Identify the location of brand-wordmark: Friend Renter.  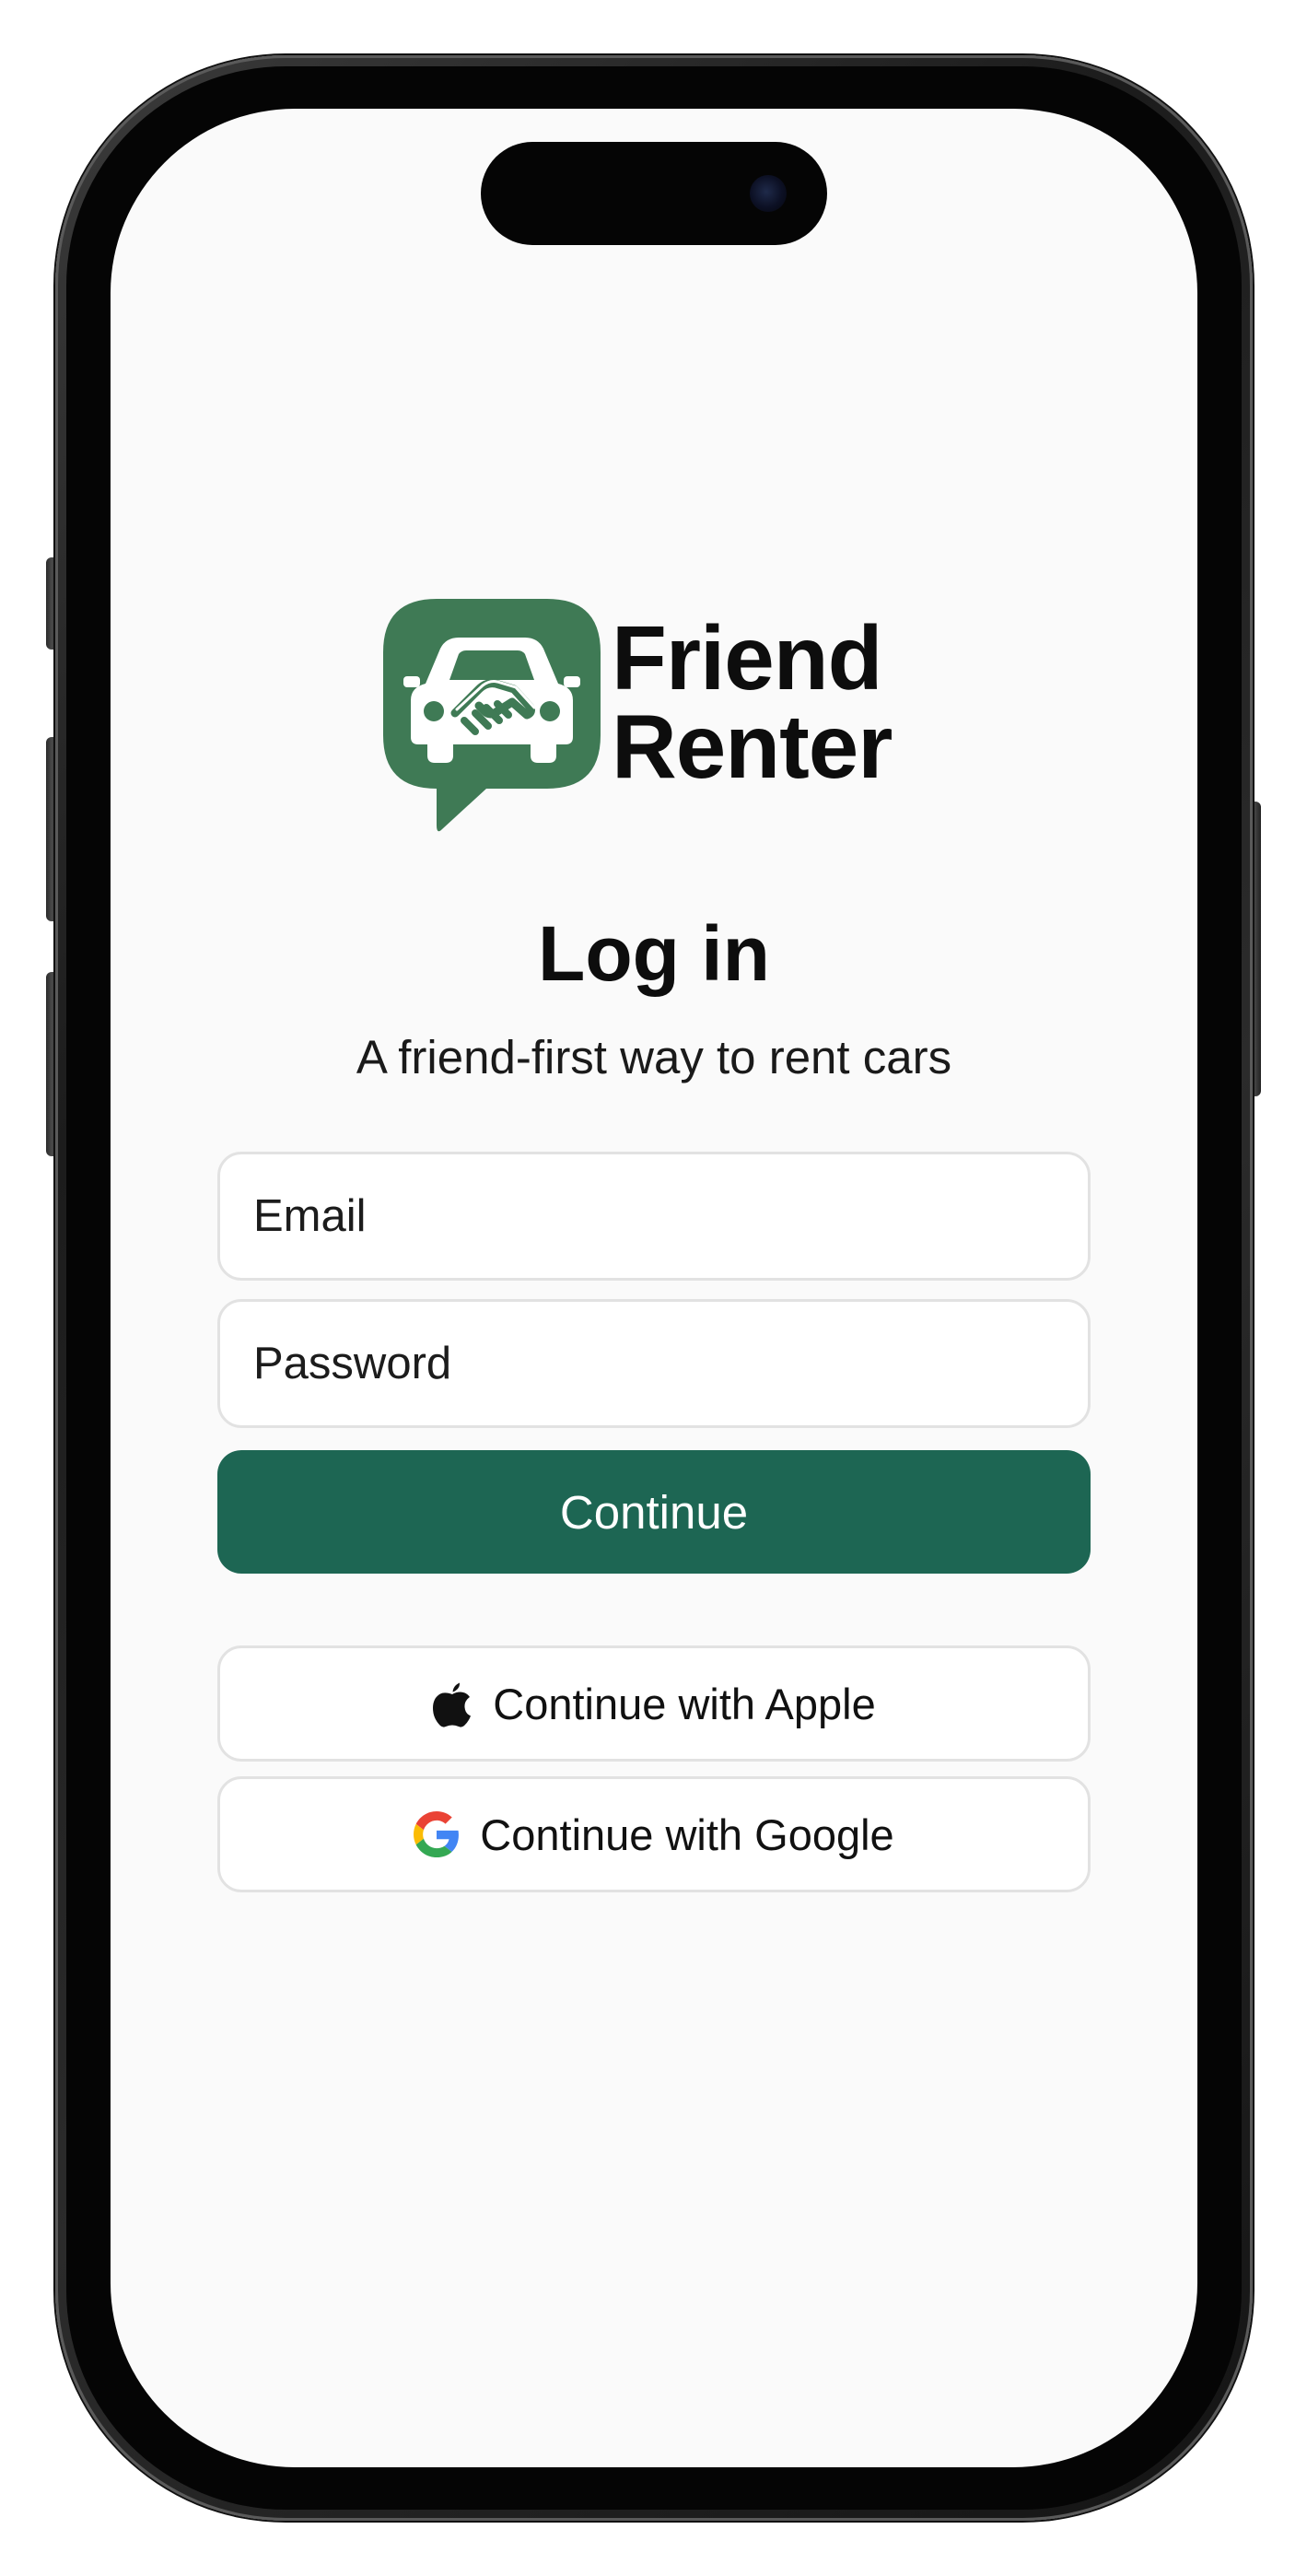
(752, 702).